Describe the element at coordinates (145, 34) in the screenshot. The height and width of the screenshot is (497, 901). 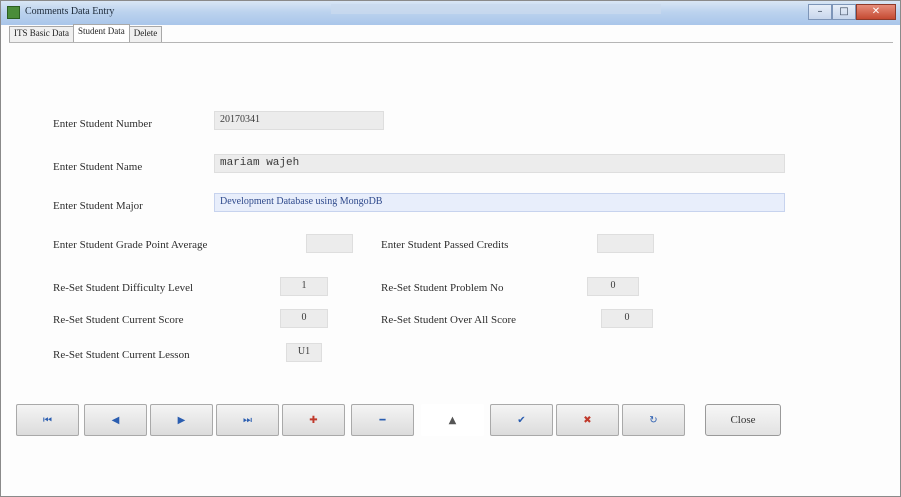
I see `tab-delete: Delete` at that location.